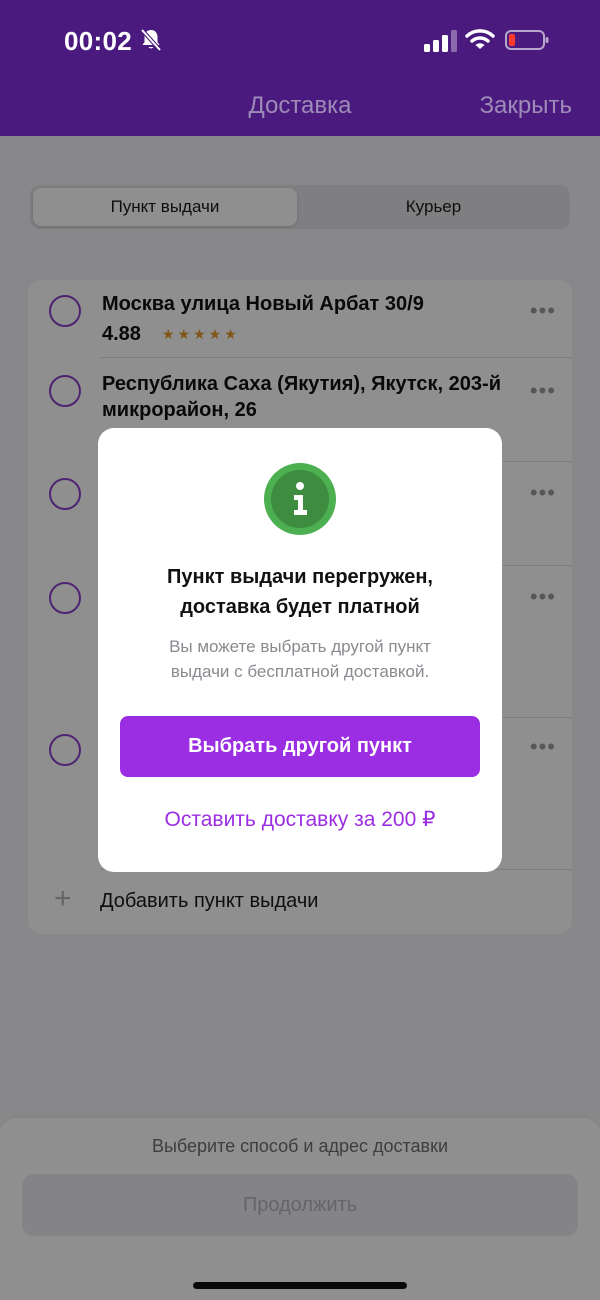  What do you see at coordinates (300, 40) in the screenshot?
I see `status-bar: 00:02` at bounding box center [300, 40].